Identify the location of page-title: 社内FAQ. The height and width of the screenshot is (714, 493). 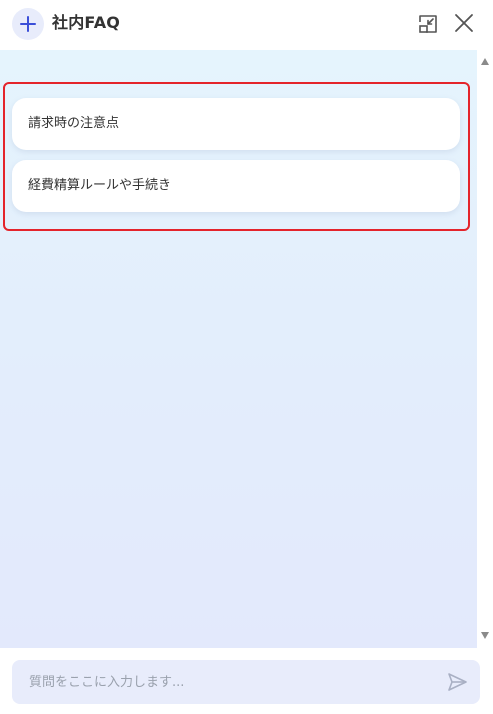
(86, 22).